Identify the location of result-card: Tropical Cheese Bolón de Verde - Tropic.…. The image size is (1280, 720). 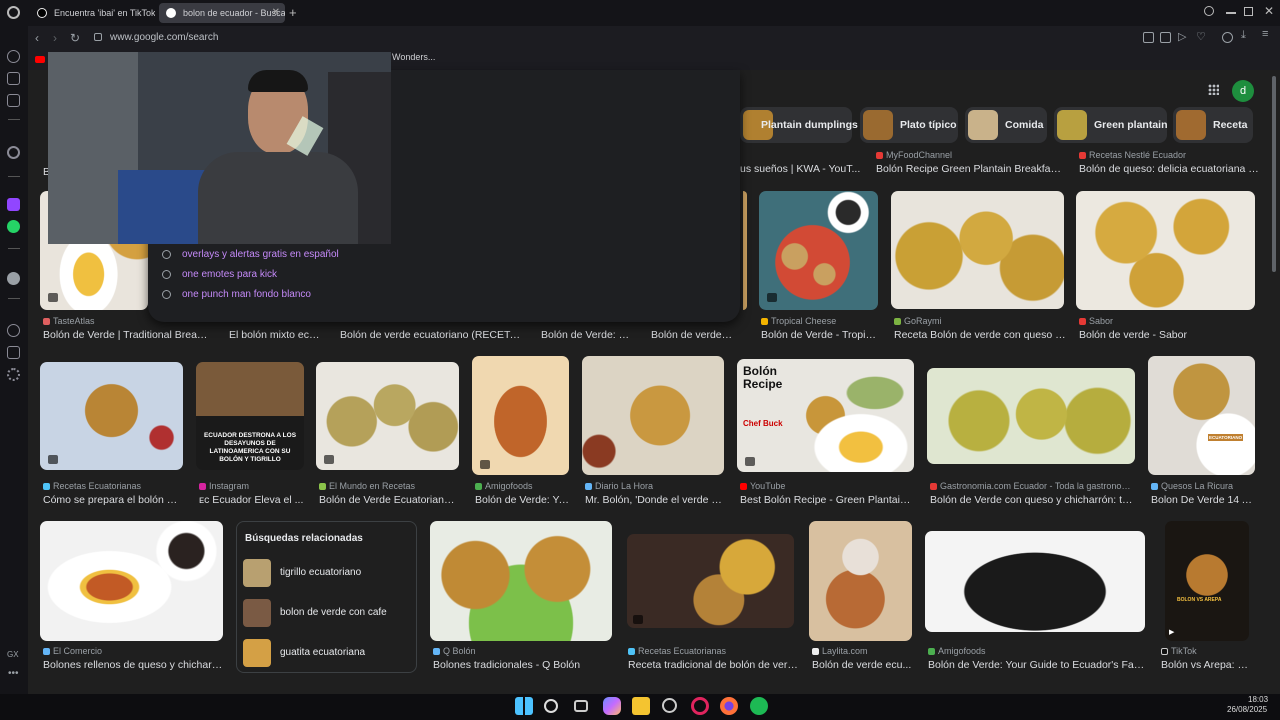
(819, 328).